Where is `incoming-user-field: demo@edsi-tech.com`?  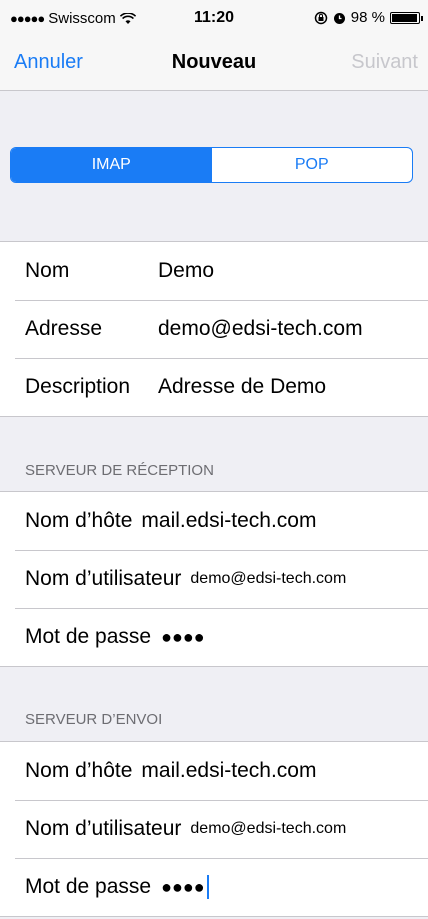 incoming-user-field: demo@edsi-tech.com is located at coordinates (268, 579).